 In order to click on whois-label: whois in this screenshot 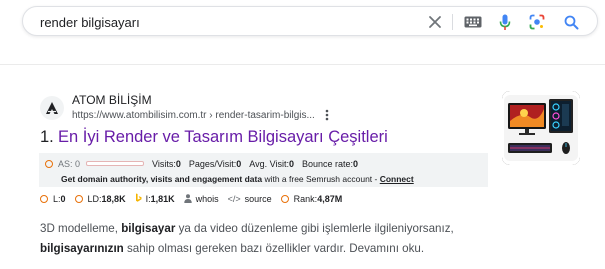, I will do `click(207, 199)`.